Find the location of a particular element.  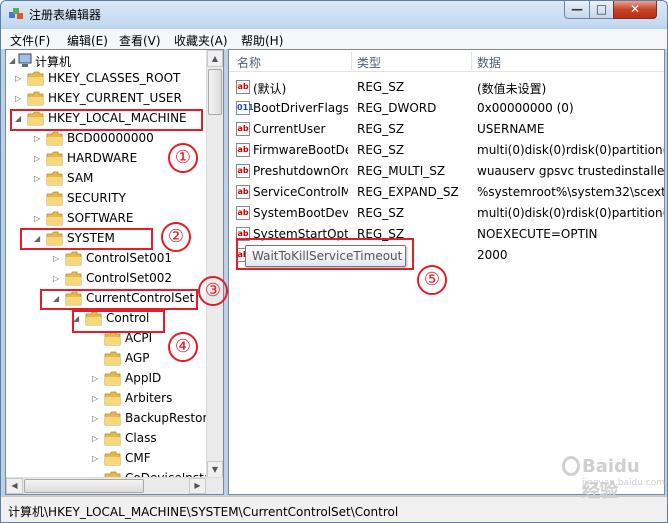

annotation-5: ⑤ is located at coordinates (432, 280).